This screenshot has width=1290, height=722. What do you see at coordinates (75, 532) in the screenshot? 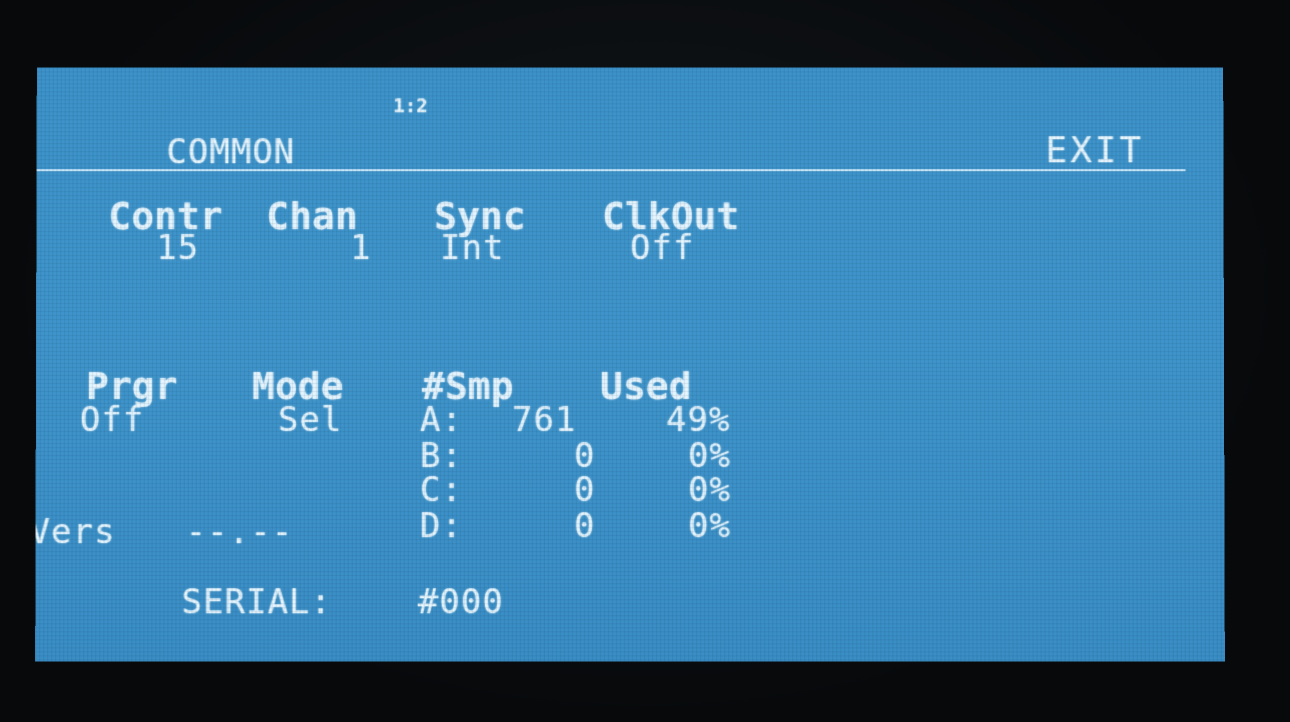
I see `version-label: Vers` at bounding box center [75, 532].